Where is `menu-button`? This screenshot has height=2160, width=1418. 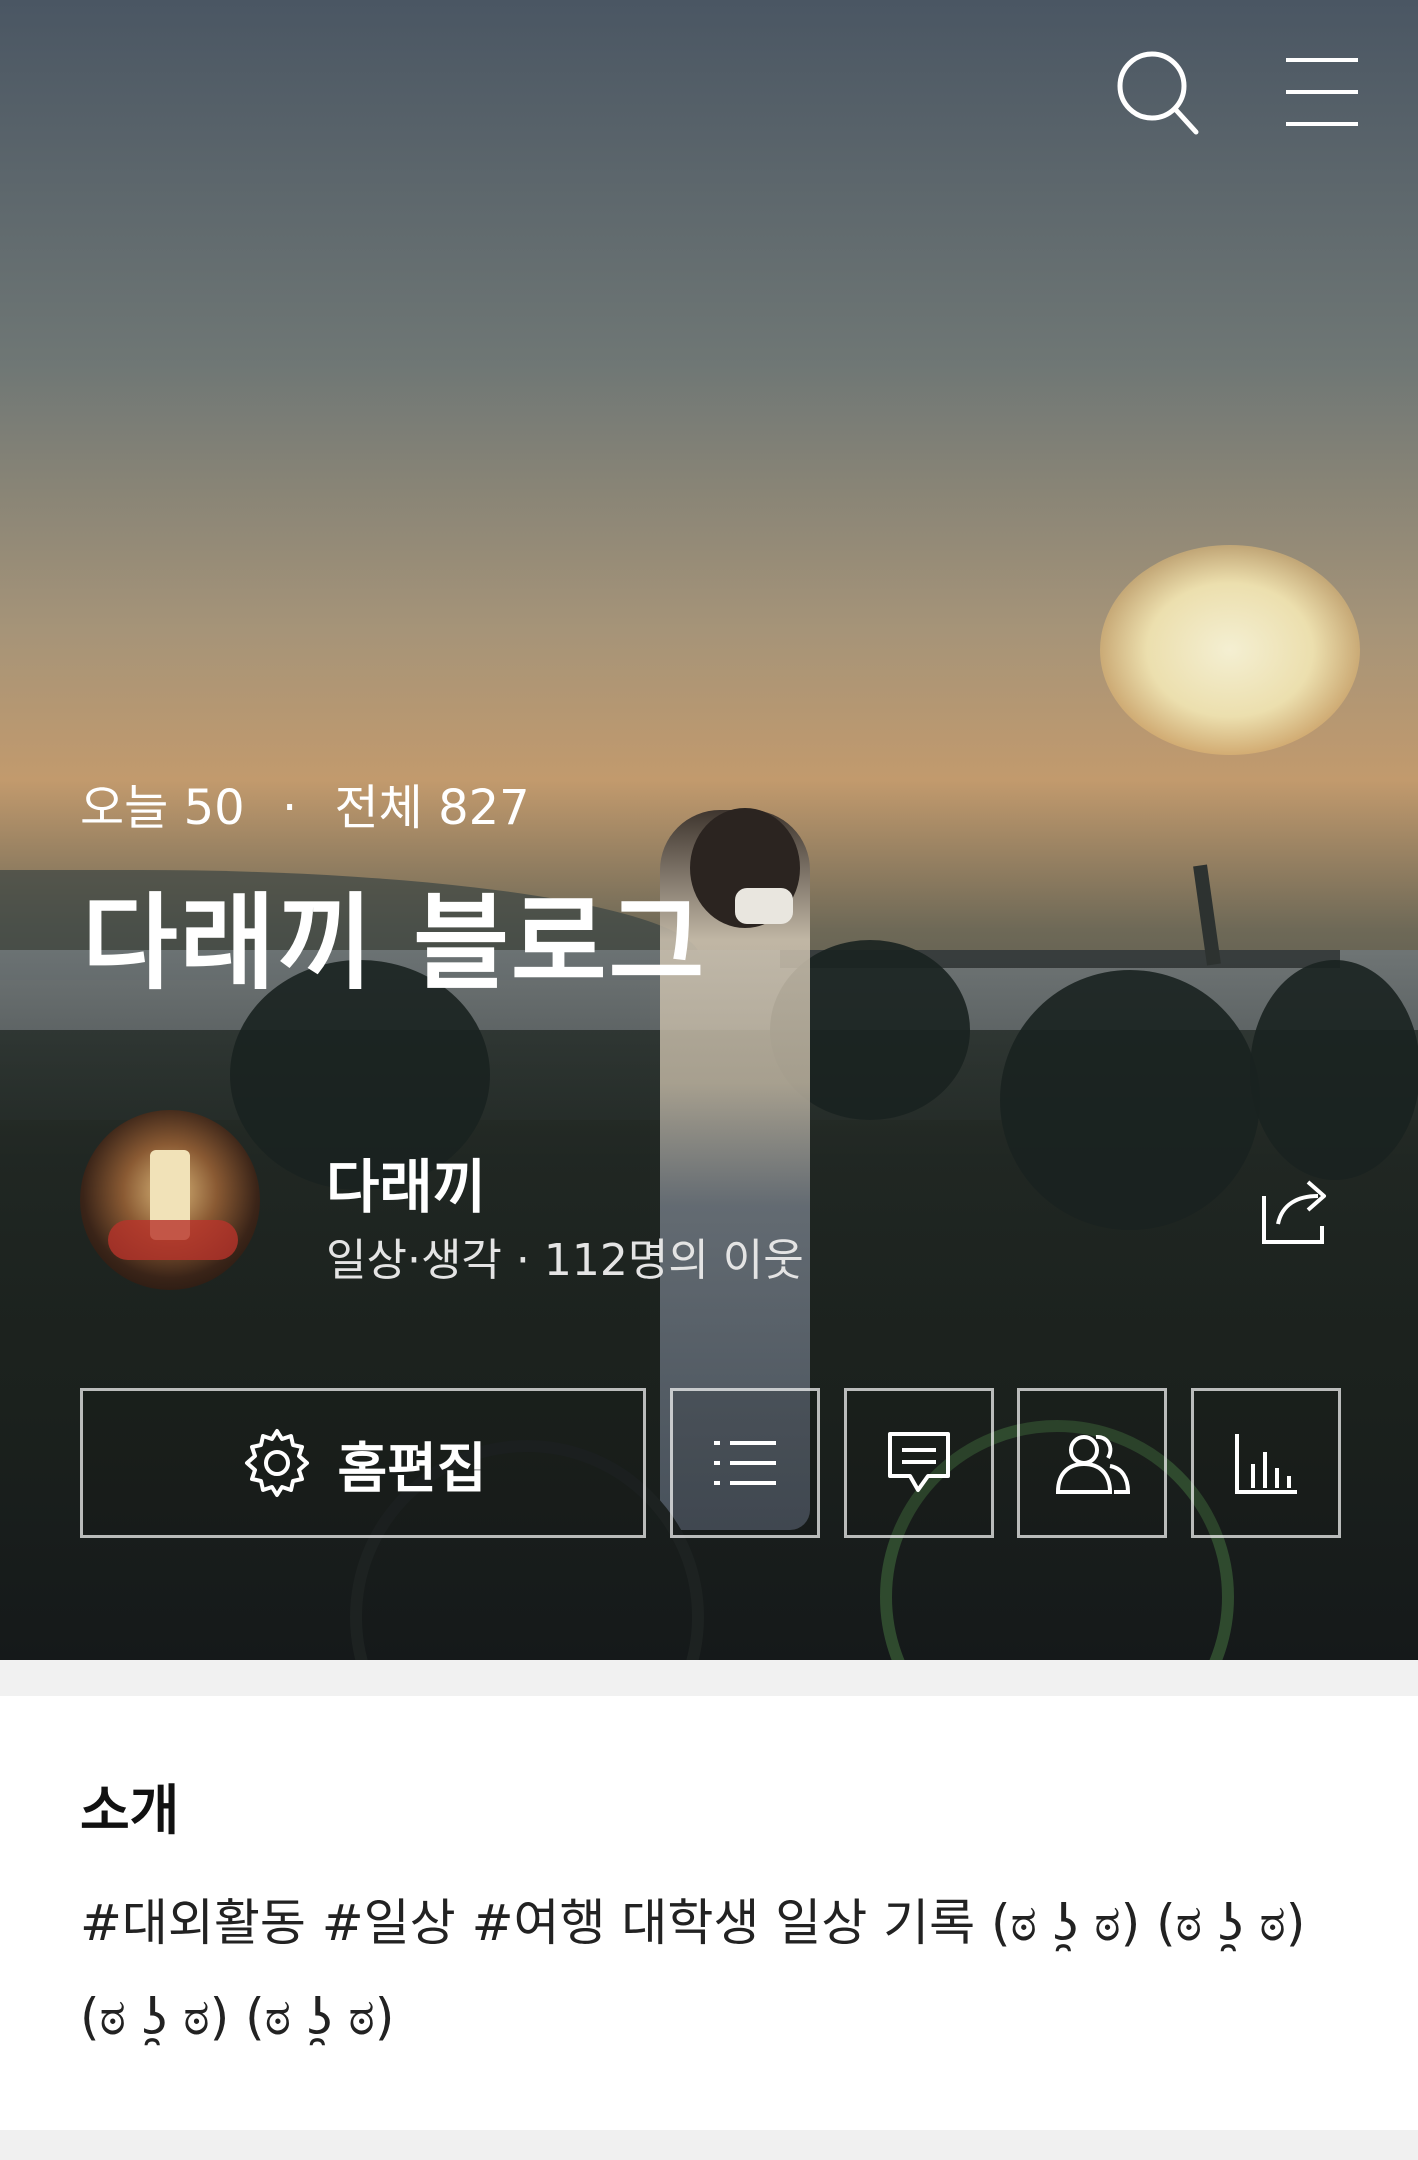
menu-button is located at coordinates (1322, 95).